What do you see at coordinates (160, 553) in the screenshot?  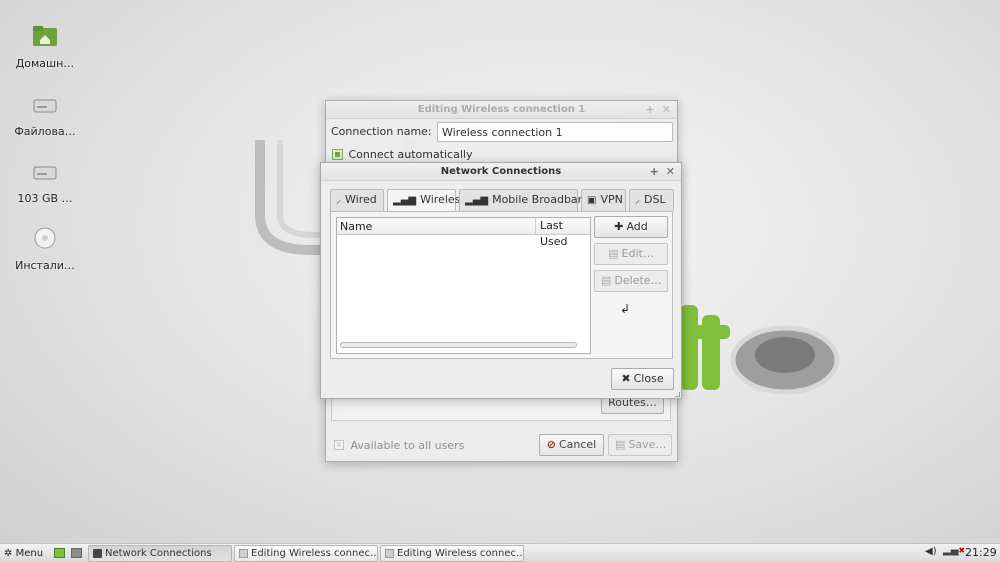 I see `taskbar-item: Network Connections` at bounding box center [160, 553].